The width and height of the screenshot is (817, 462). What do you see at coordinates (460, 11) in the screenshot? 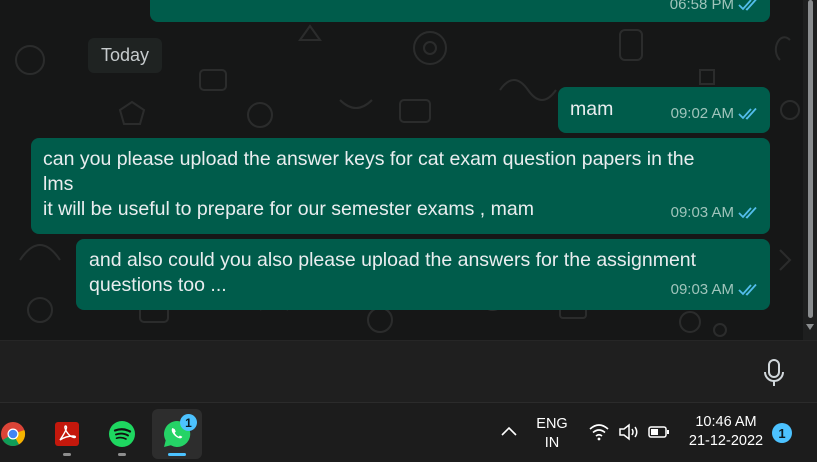
I see `message-bubble-outgoing: 06:58 PM` at bounding box center [460, 11].